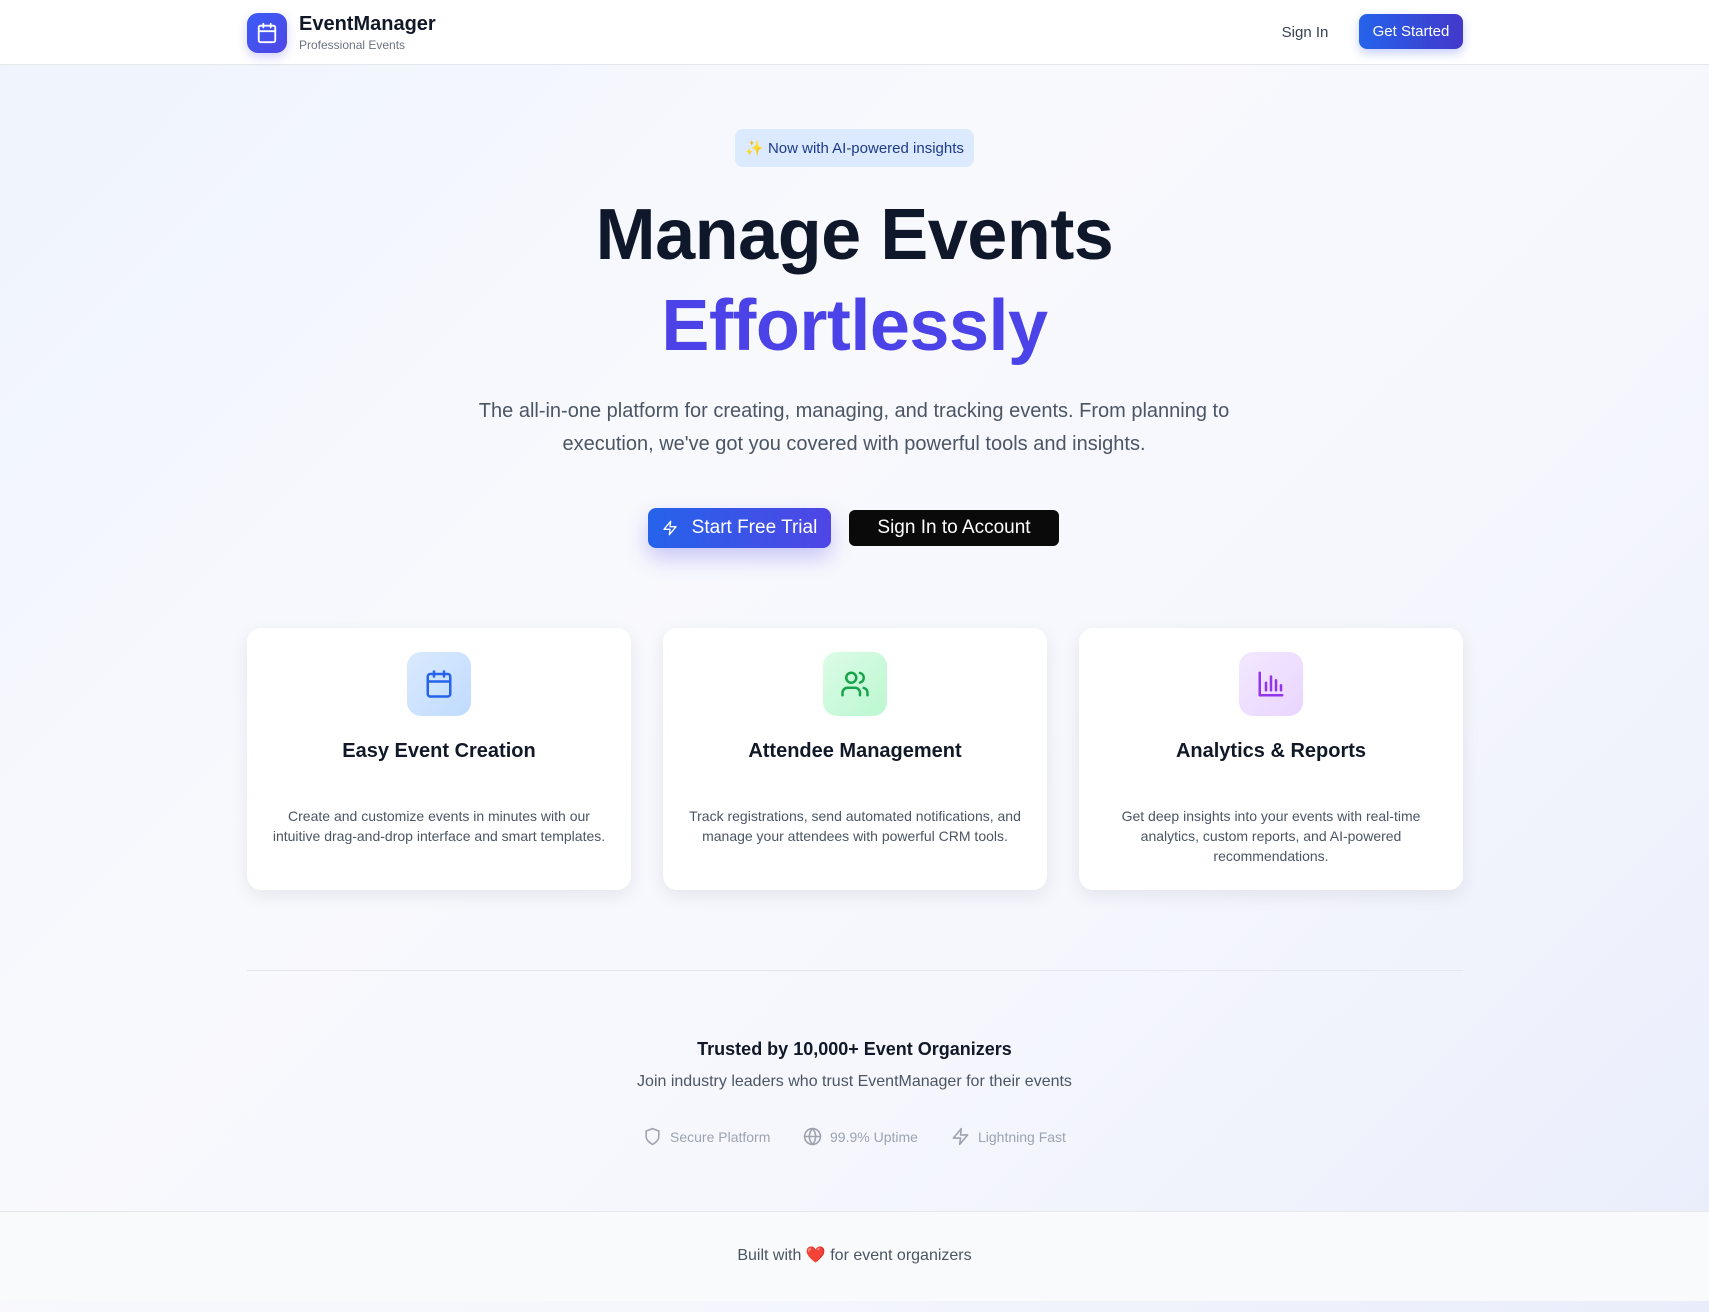 The height and width of the screenshot is (1312, 1709). Describe the element at coordinates (901, 1255) in the screenshot. I see `footer-text-after: for event organizers` at that location.